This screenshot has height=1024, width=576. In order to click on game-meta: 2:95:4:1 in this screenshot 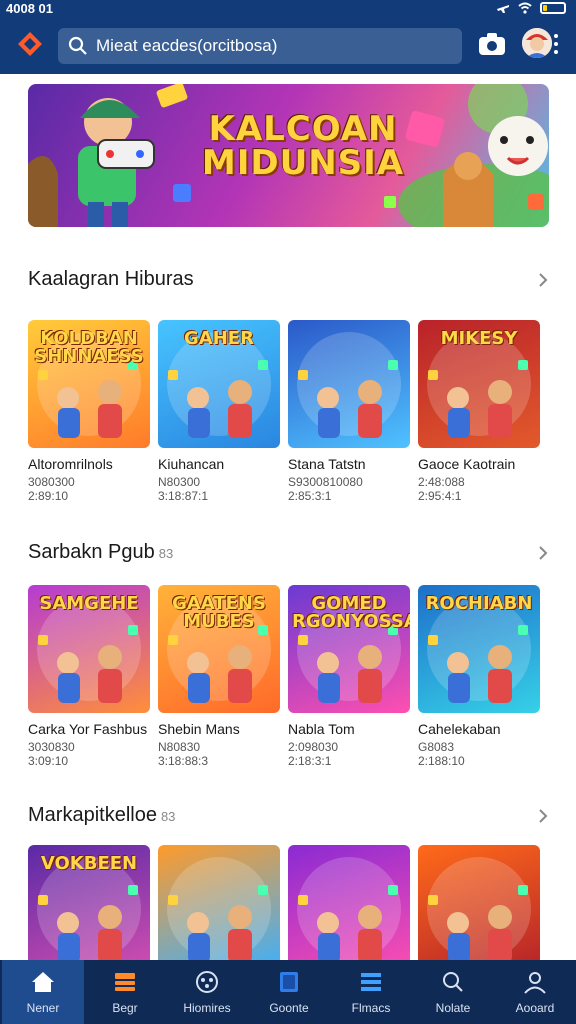, I will do `click(440, 496)`.